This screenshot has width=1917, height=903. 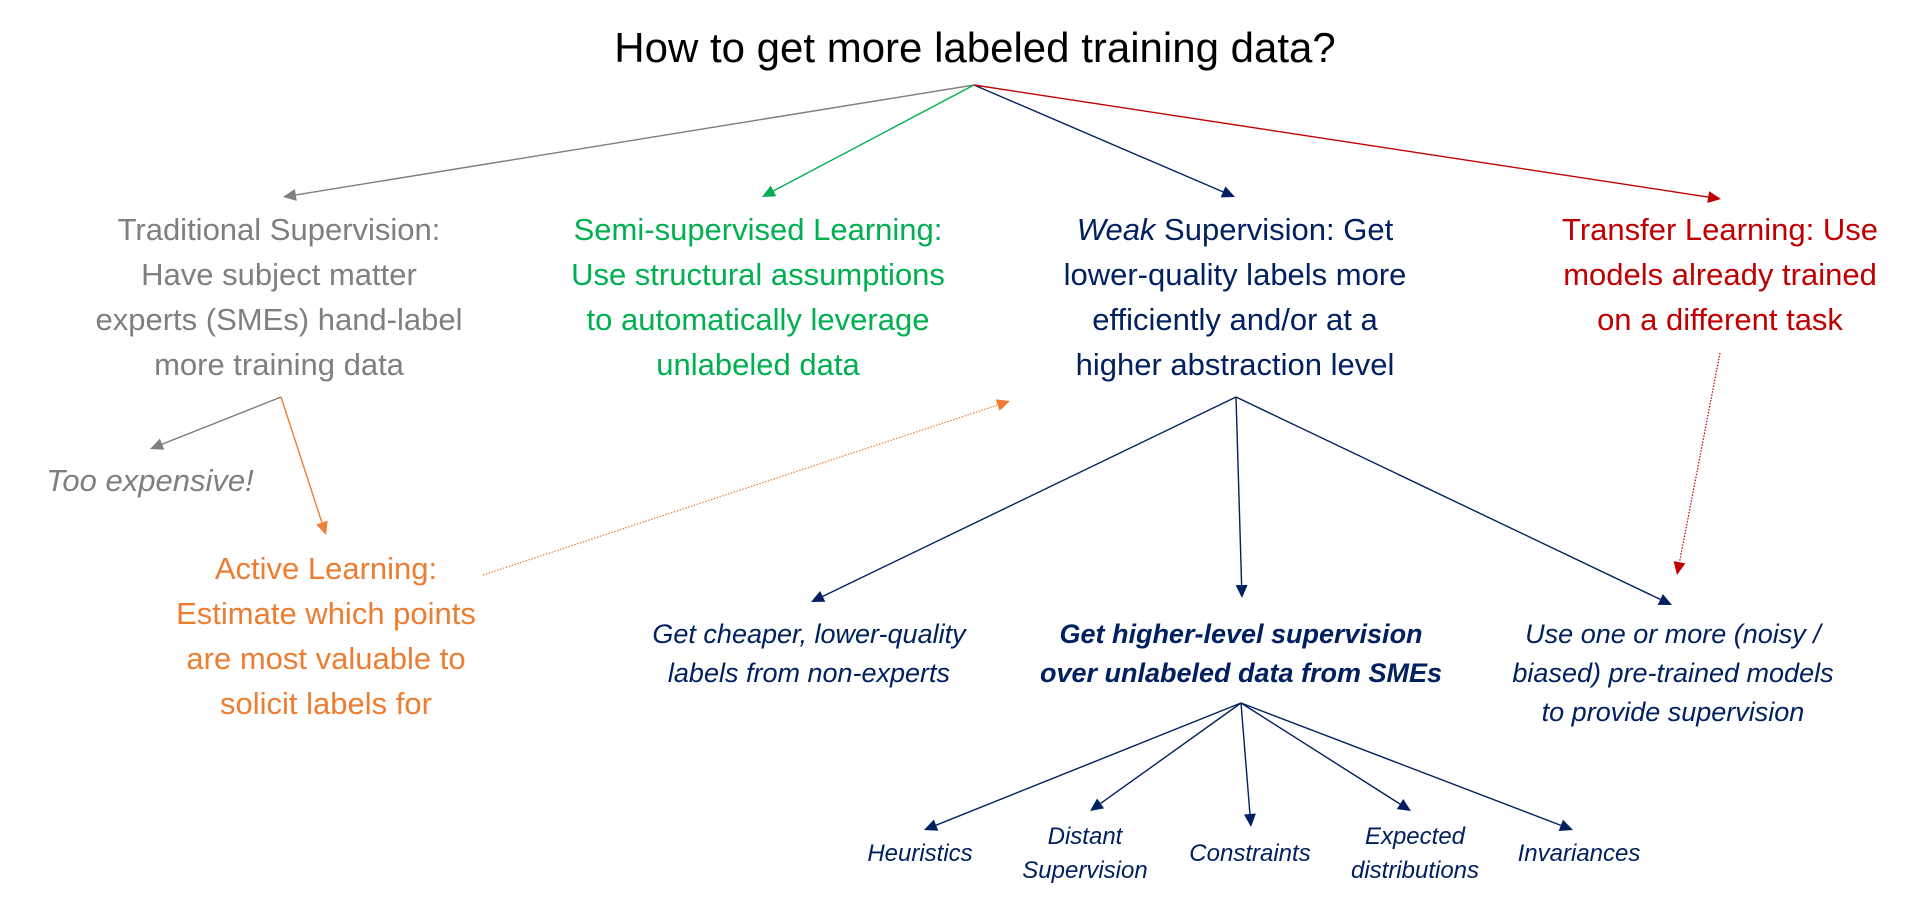 I want to click on node-heading-row: Weak Supervision: Get, so click(x=1235, y=229).